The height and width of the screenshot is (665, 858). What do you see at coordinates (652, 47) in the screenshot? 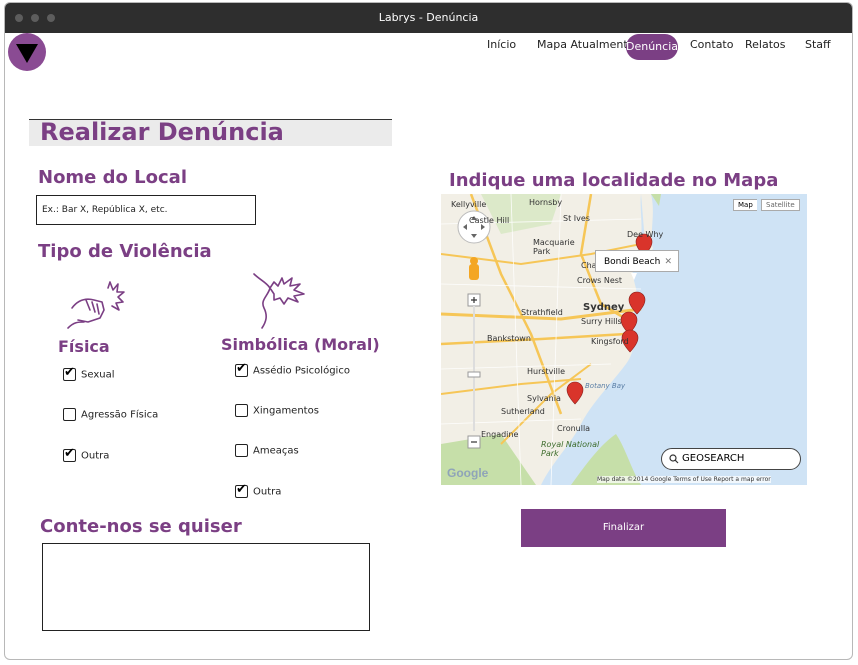
I see `nav-denuncia: Denúncia` at bounding box center [652, 47].